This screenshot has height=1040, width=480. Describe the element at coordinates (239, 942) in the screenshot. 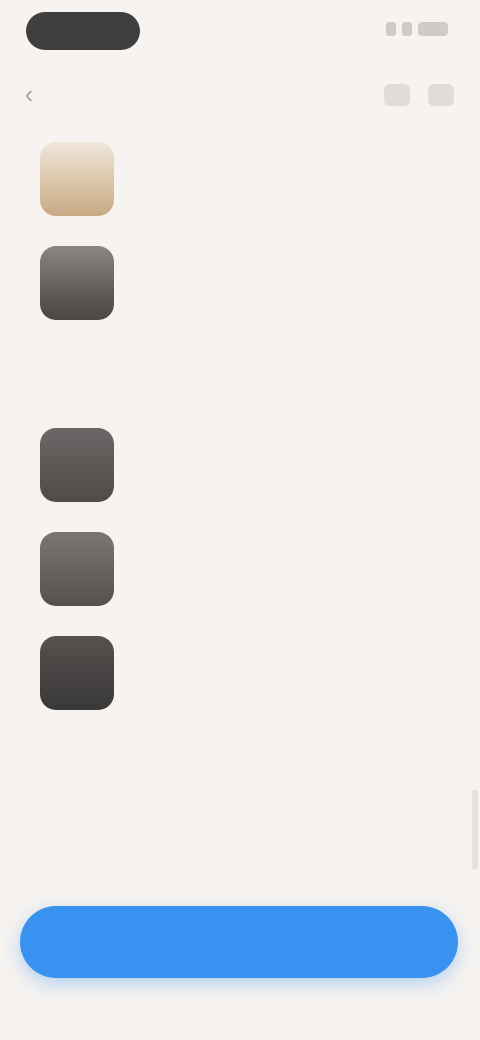

I see `primary-action-button` at that location.